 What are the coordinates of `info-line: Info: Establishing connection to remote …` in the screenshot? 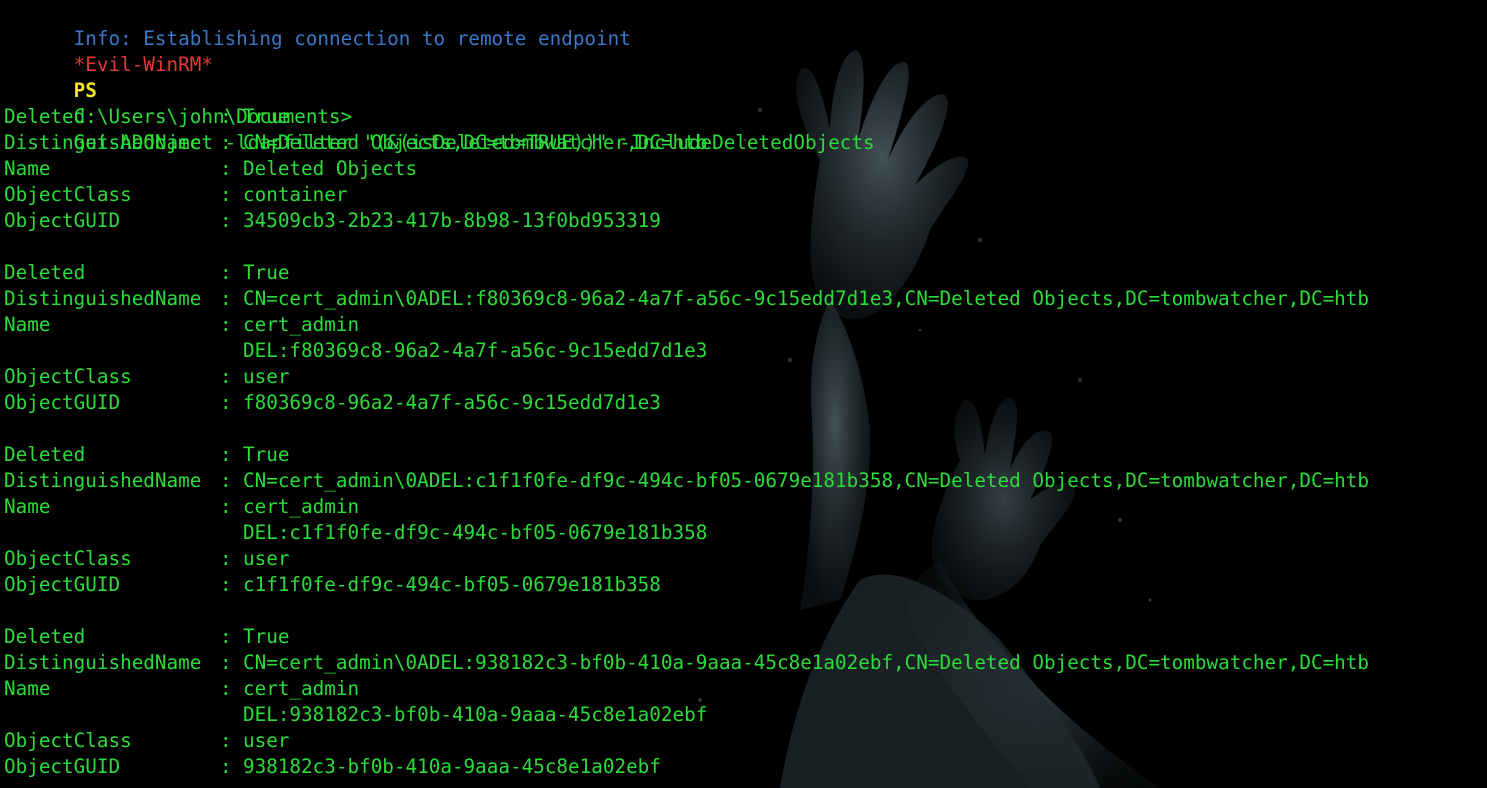 It's located at (686, 25).